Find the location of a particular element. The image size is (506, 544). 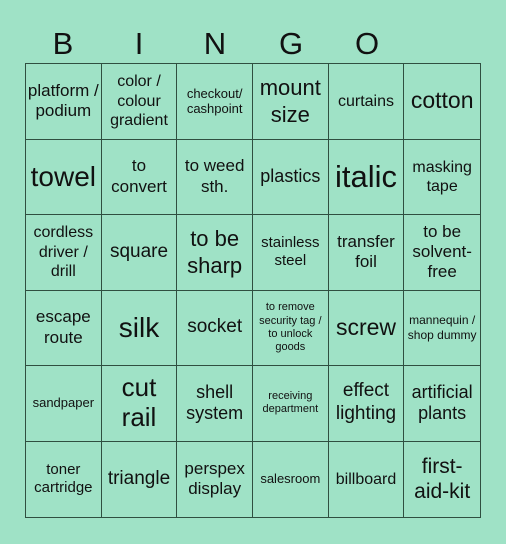

bingo-cell: curtains is located at coordinates (366, 102).